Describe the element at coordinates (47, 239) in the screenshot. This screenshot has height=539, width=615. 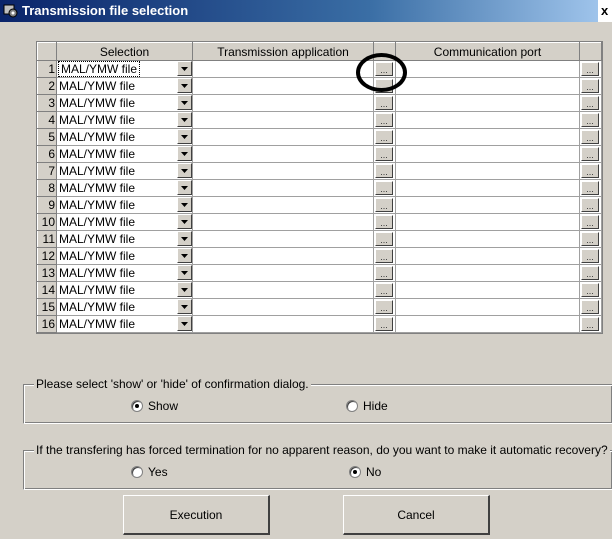
I see `row-number: 11` at that location.